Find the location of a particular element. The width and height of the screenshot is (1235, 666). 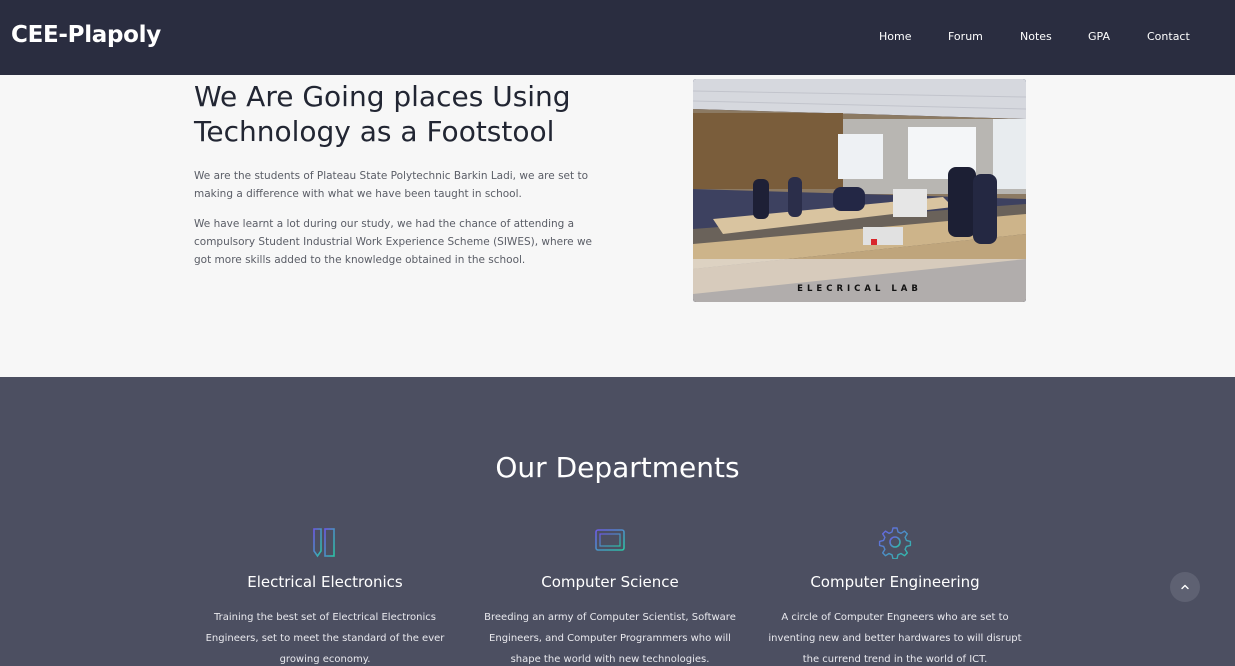

nav-gpa: GPA is located at coordinates (1099, 36).